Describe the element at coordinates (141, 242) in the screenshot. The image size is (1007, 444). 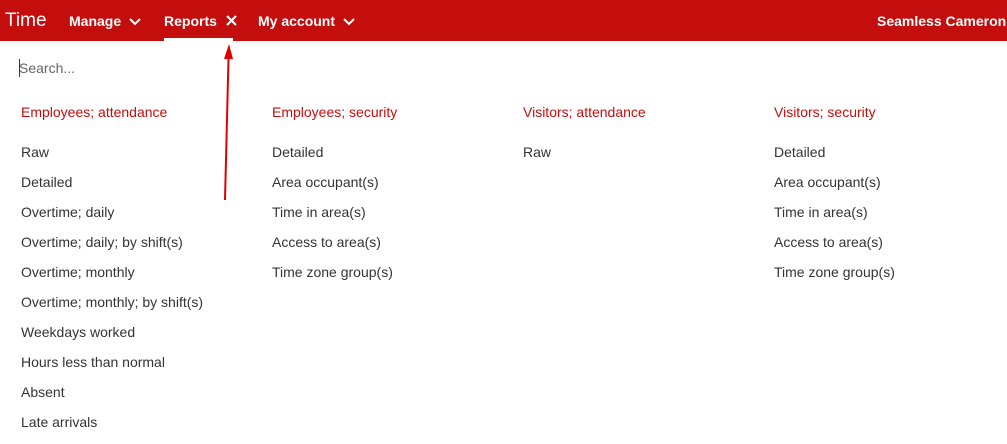
I see `report-link: Overtime; daily; by shift(s)` at that location.